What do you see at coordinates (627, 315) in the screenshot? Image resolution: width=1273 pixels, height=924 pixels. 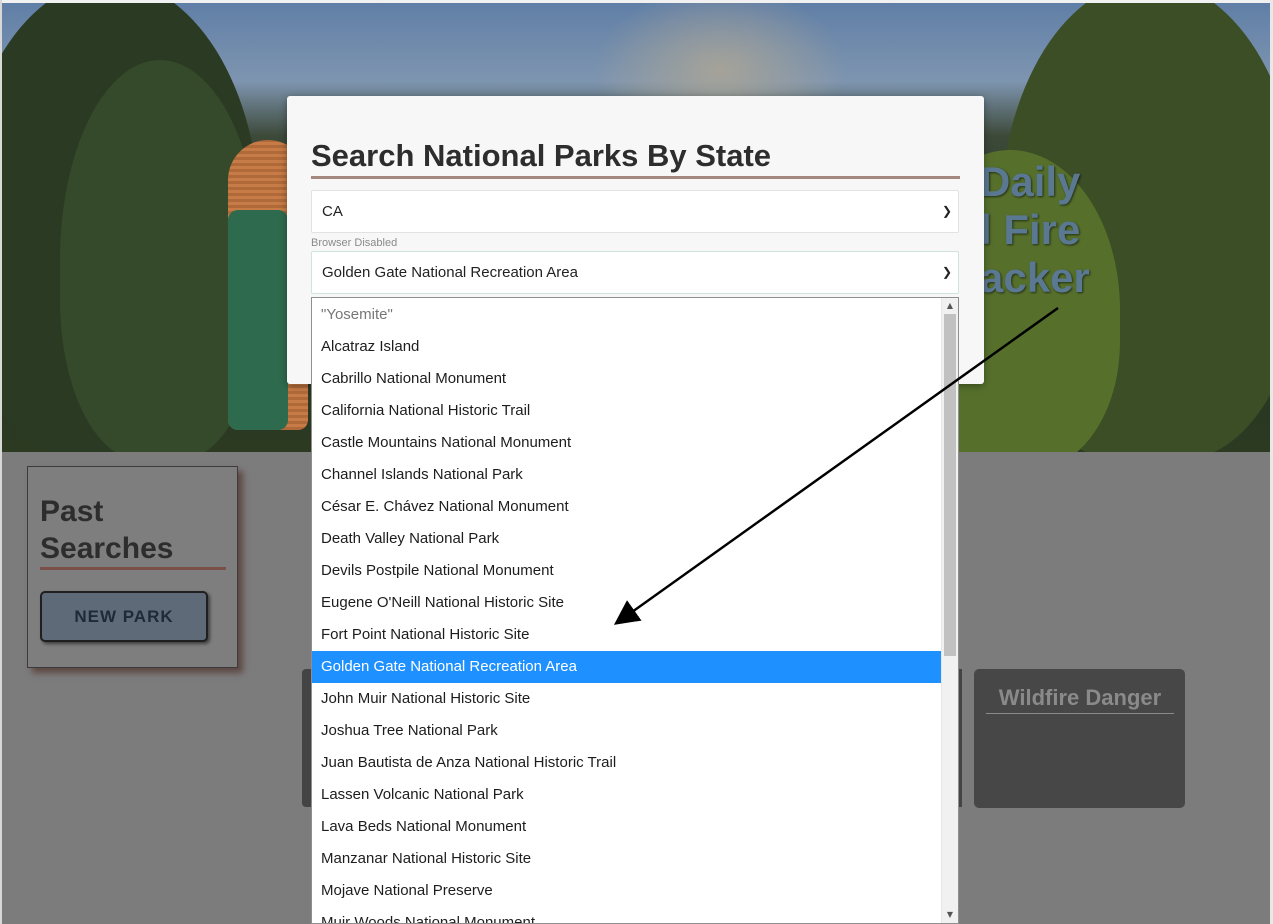 I see `dropdown-option: "Yosemite"` at bounding box center [627, 315].